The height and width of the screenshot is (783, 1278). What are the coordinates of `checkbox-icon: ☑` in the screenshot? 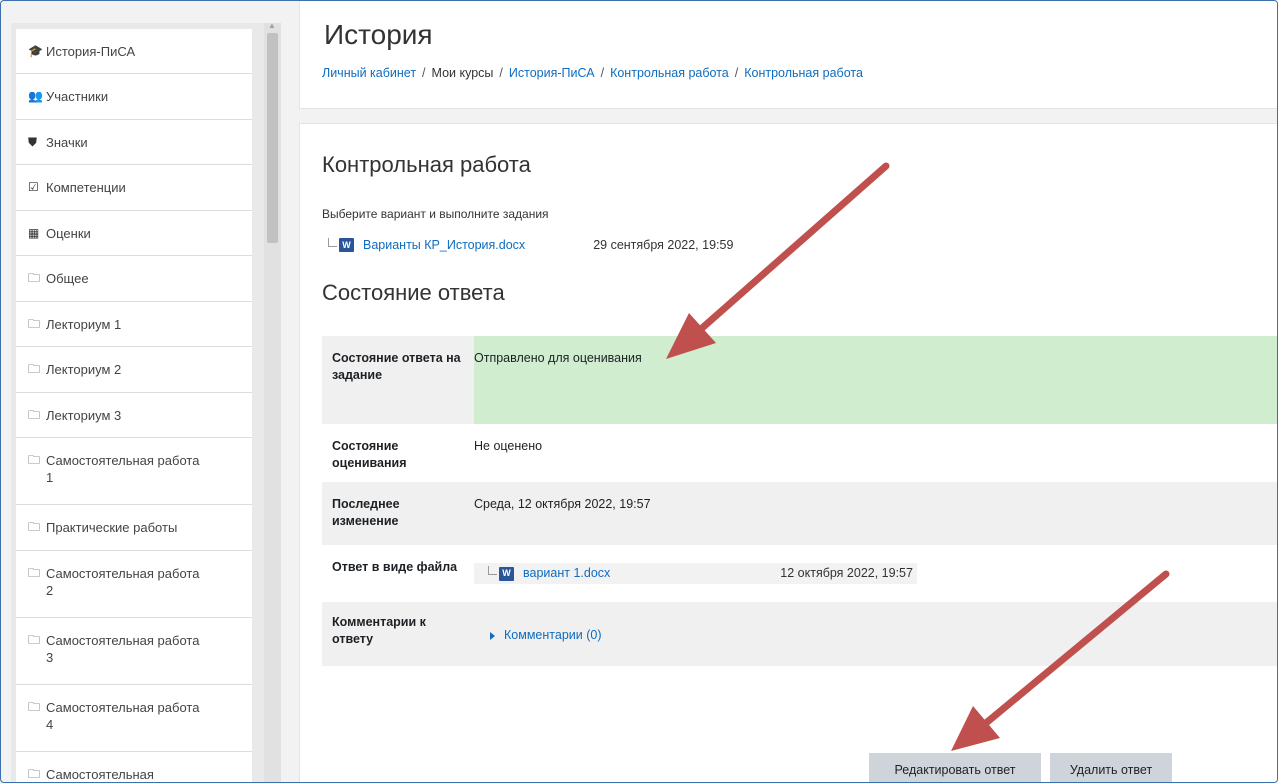 It's located at (33, 187).